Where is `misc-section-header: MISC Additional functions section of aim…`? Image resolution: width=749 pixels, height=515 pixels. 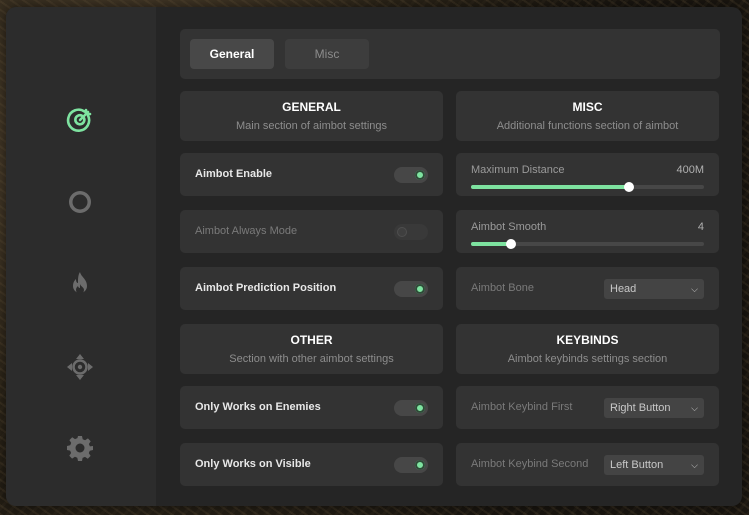 misc-section-header: MISC Additional functions section of aim… is located at coordinates (587, 116).